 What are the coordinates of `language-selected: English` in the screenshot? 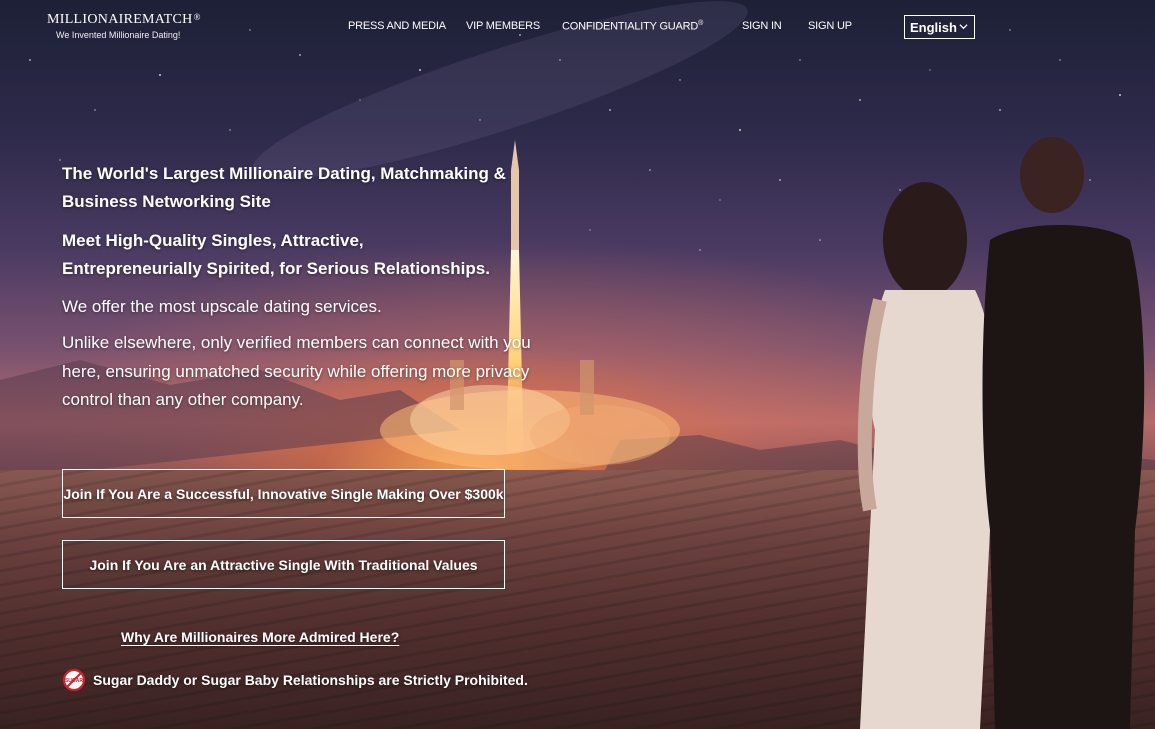 It's located at (933, 27).